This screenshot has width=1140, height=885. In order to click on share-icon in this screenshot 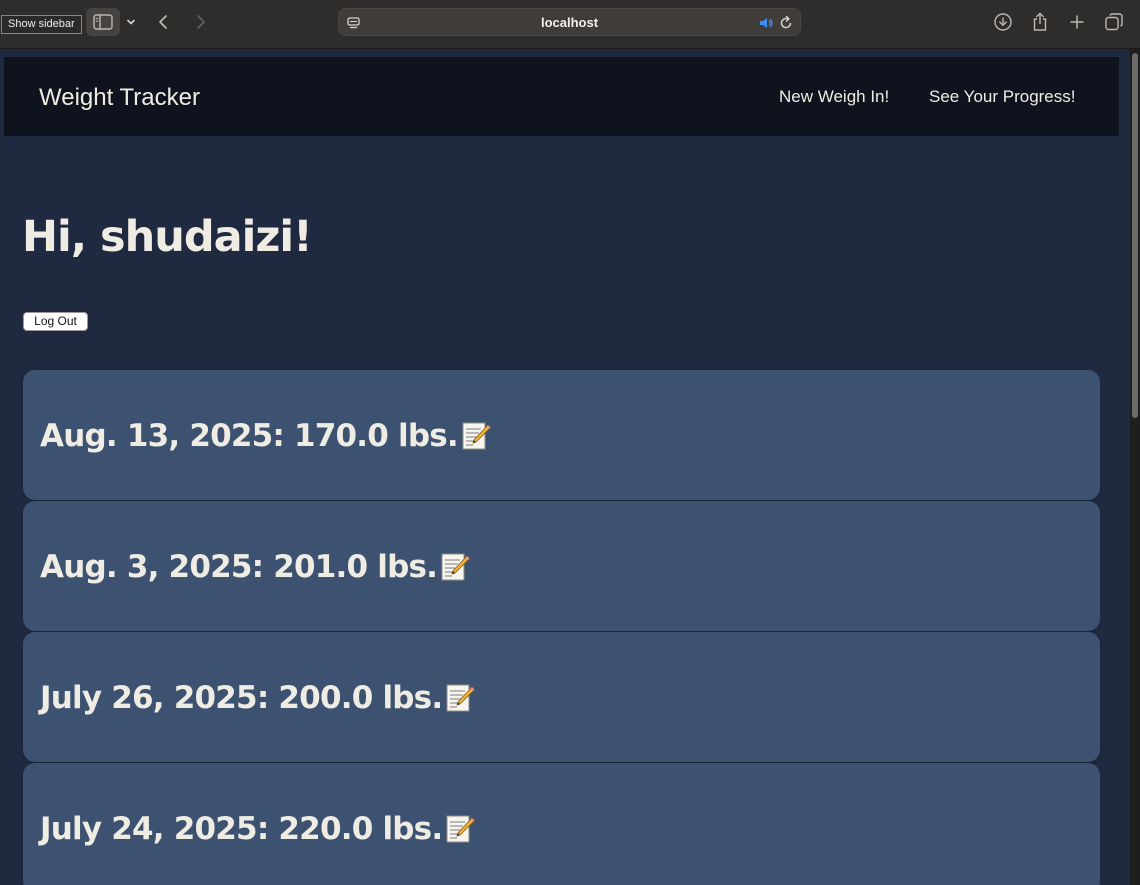, I will do `click(1040, 21)`.